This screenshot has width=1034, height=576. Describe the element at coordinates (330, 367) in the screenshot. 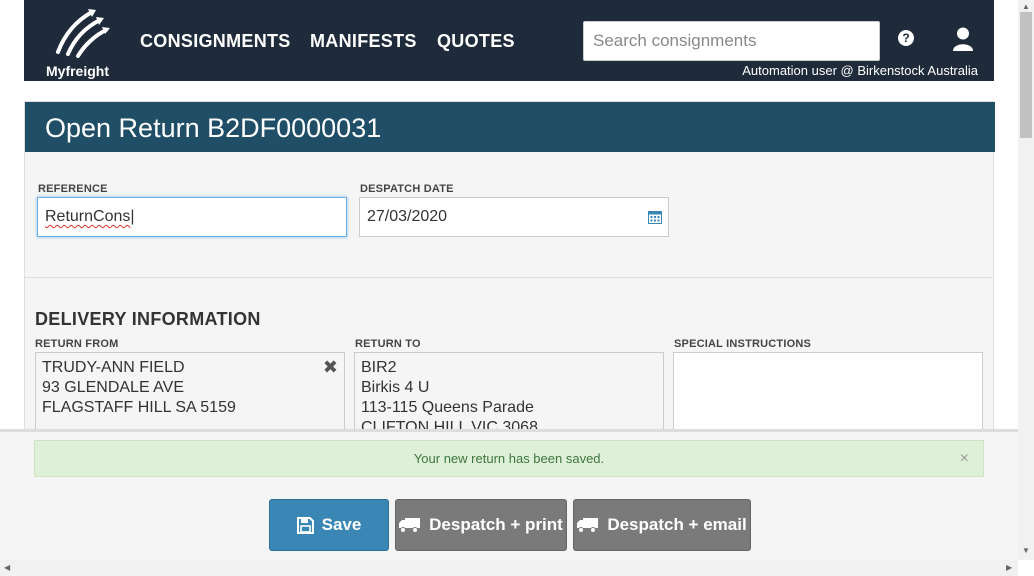

I see `clear-address-icon: ✖` at that location.